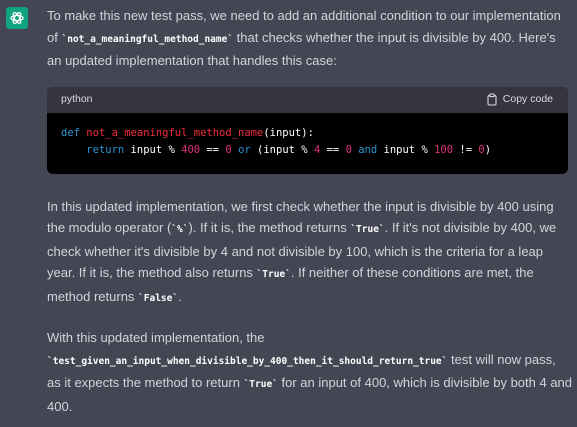 The height and width of the screenshot is (427, 577). I want to click on chatgpt-avatar, so click(17, 18).